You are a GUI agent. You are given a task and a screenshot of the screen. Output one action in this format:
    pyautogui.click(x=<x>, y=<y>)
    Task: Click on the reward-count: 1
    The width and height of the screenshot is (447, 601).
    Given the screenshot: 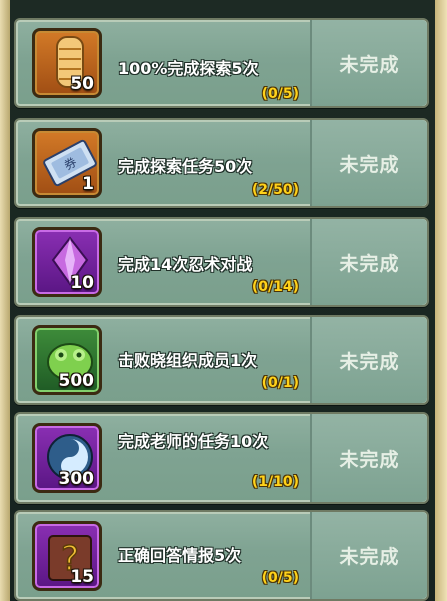 What is the action you would take?
    pyautogui.click(x=88, y=184)
    